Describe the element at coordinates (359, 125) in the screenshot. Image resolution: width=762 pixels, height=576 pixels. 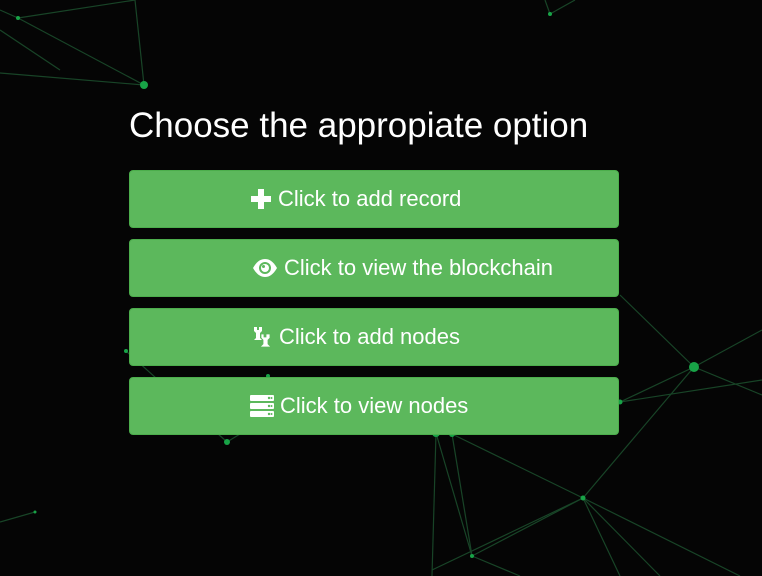
I see `page-title: Choose the appropiate option` at that location.